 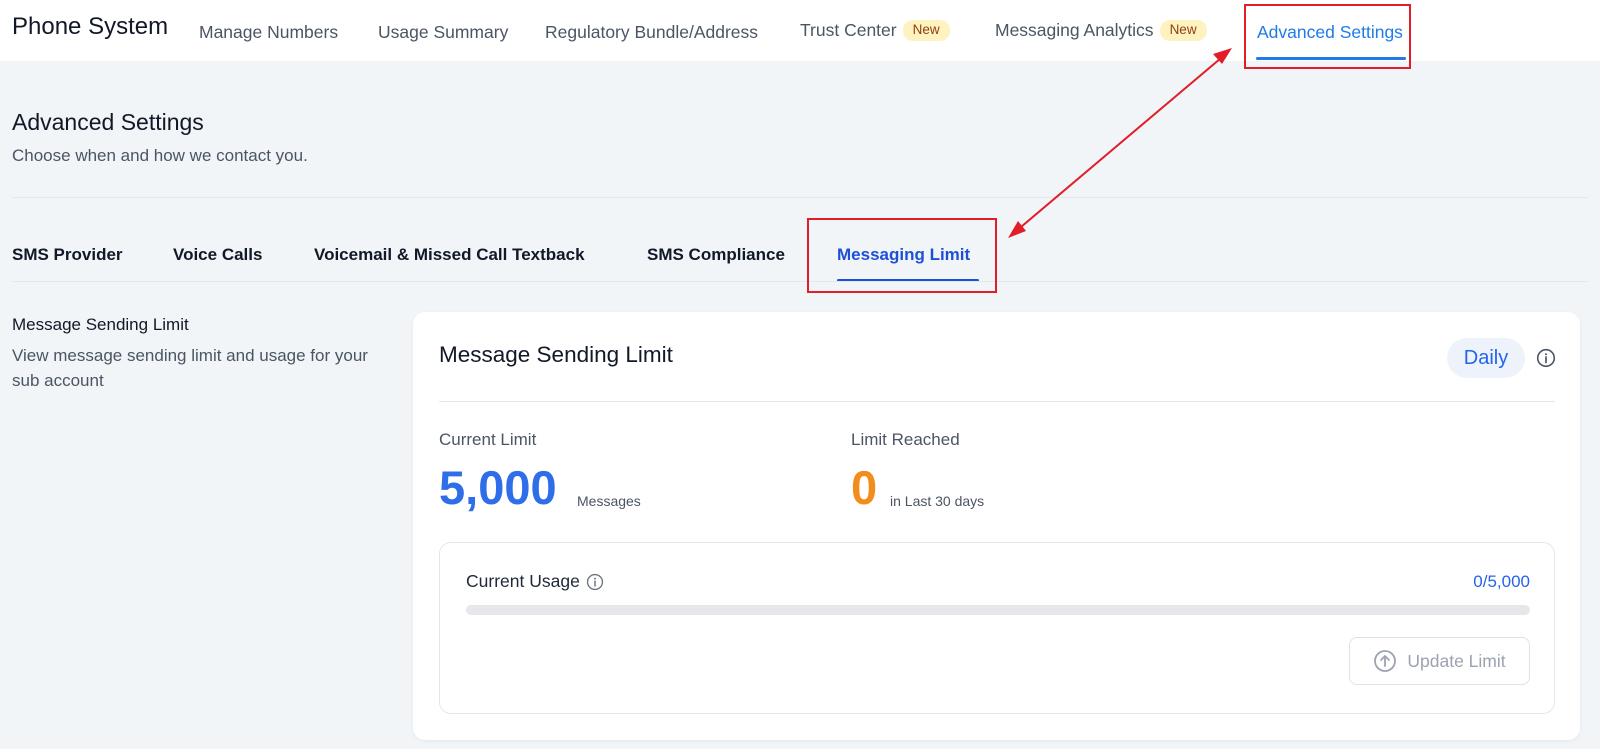 What do you see at coordinates (716, 255) in the screenshot?
I see `tab-sms-compliance: SMS Compliance` at bounding box center [716, 255].